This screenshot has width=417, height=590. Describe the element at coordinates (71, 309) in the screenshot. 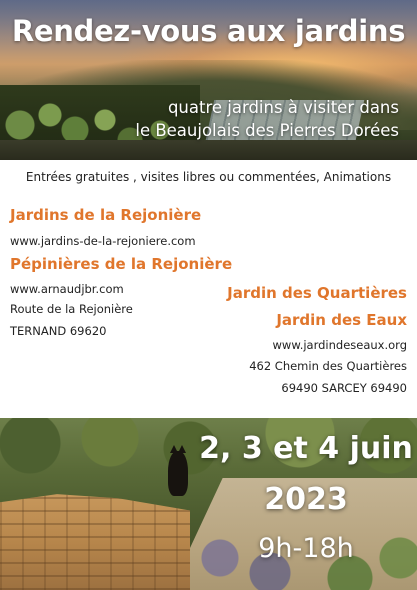

I see `address-rejoniere: Route de la Rejonière` at that location.